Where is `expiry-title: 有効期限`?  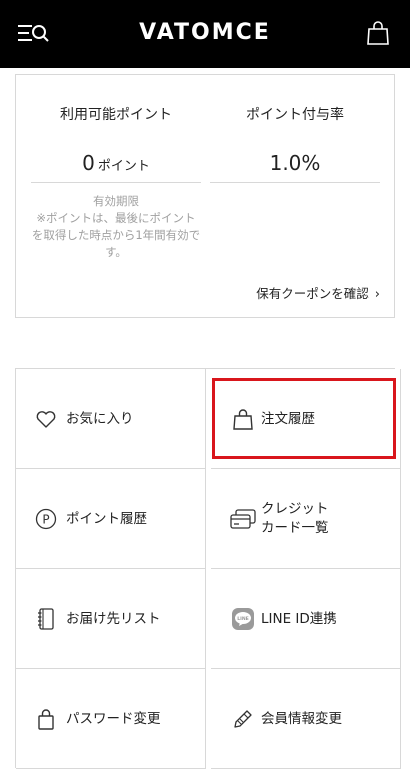
expiry-title: 有効期限 is located at coordinates (116, 201).